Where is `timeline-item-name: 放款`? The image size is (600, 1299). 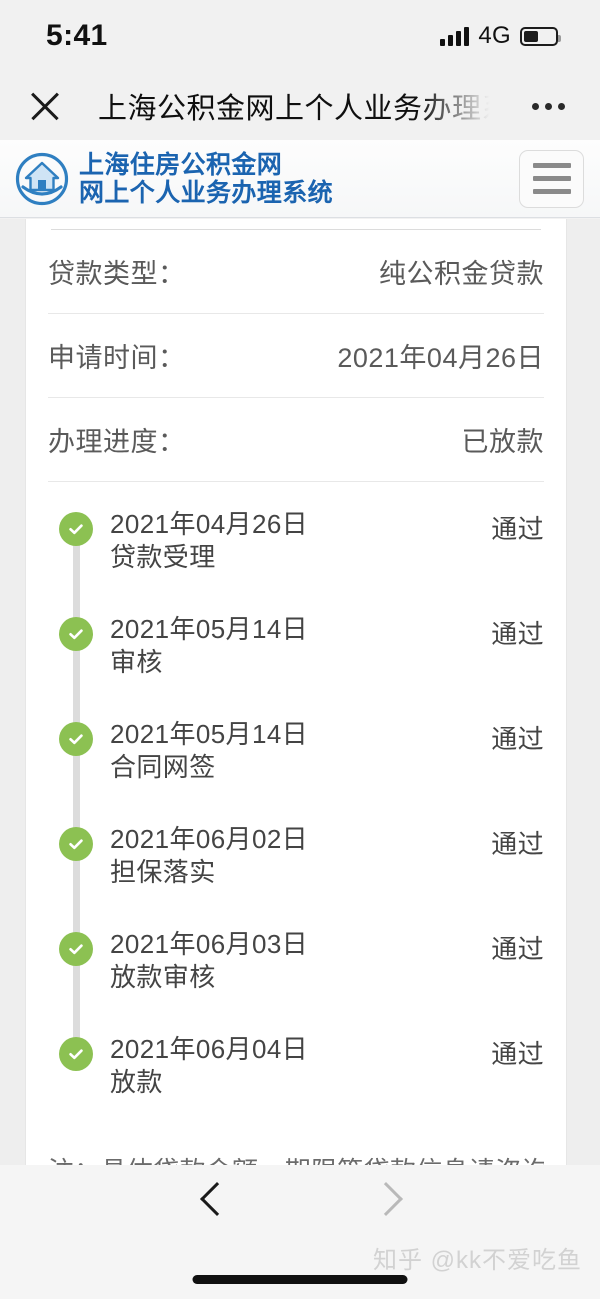 timeline-item-name: 放款 is located at coordinates (136, 1082).